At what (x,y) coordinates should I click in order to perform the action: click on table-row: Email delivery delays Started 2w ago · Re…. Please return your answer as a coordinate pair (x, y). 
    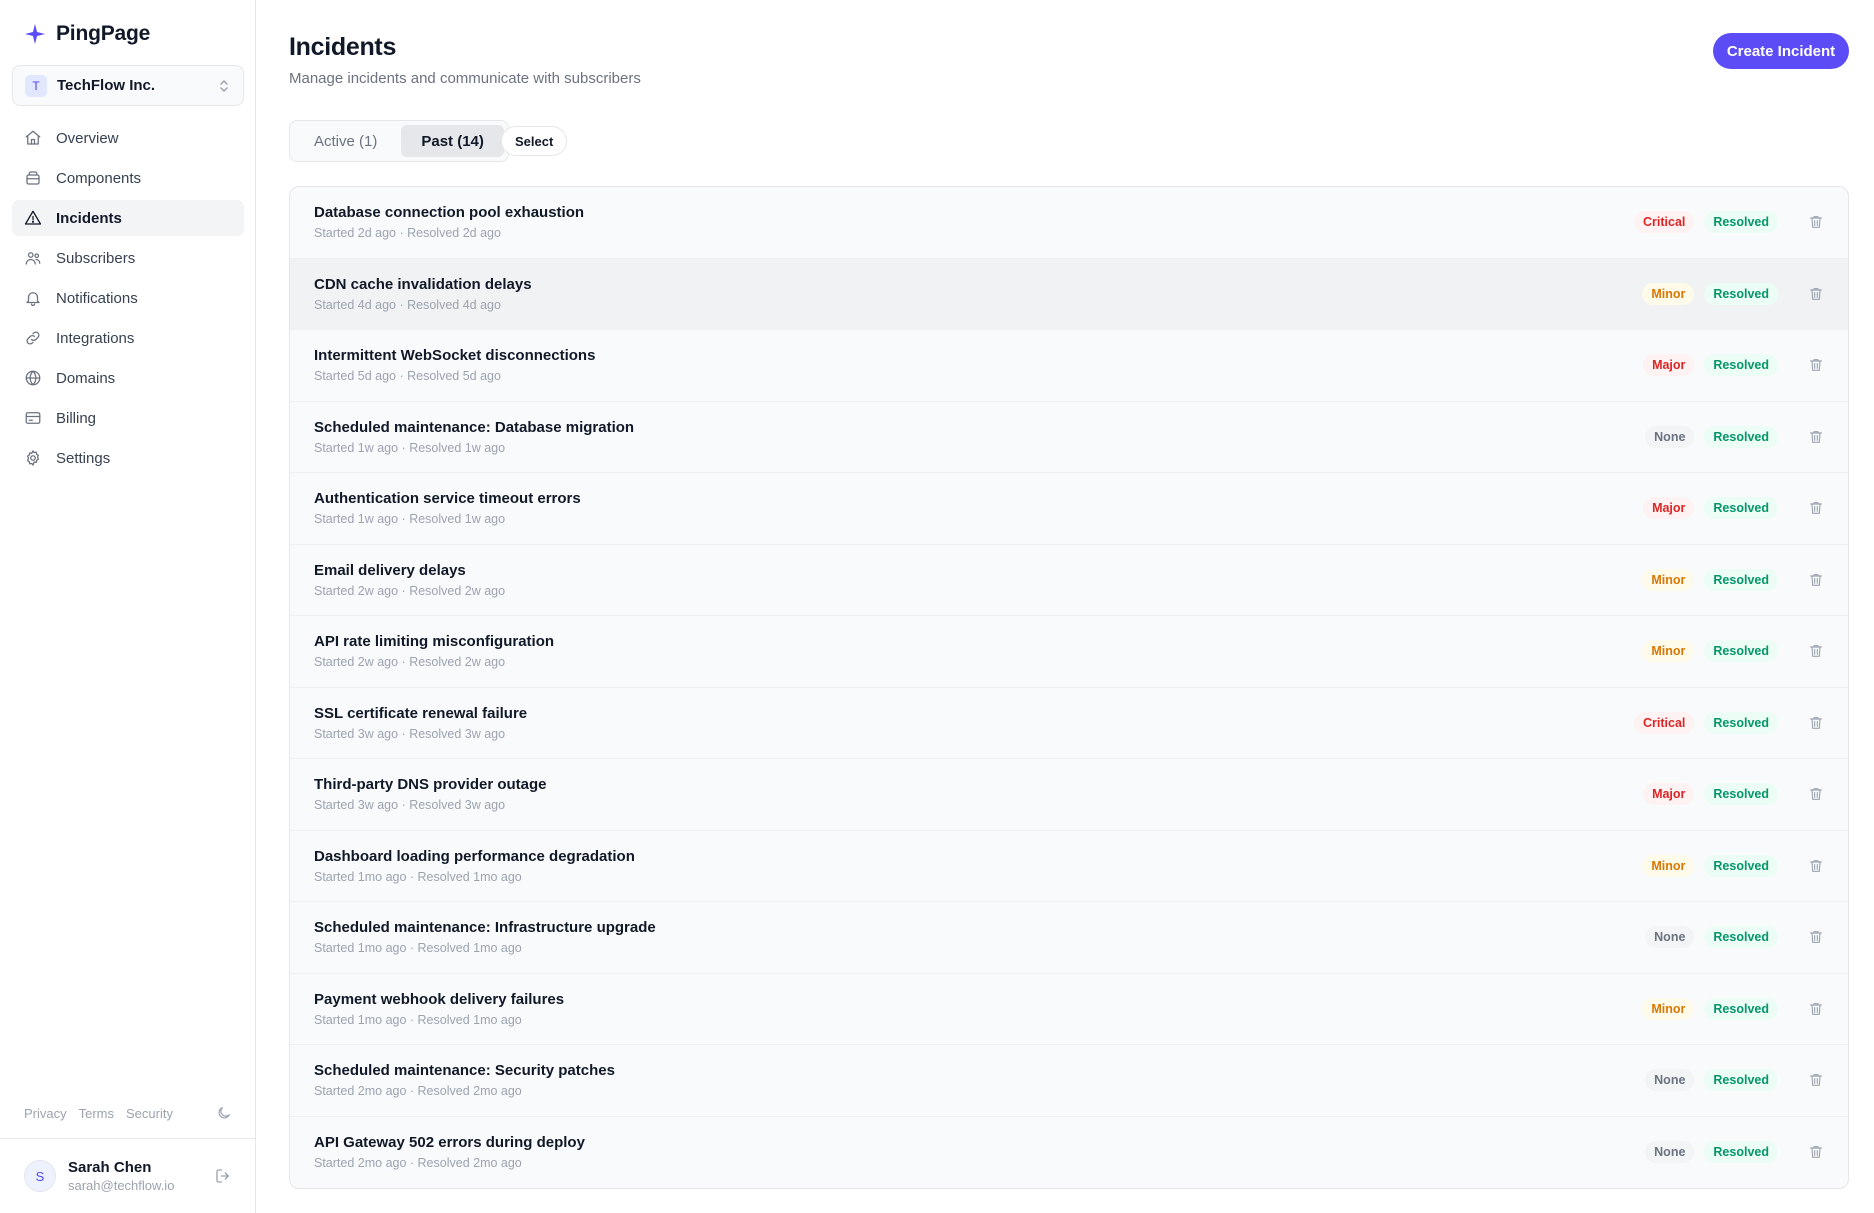
    Looking at the image, I should click on (1069, 580).